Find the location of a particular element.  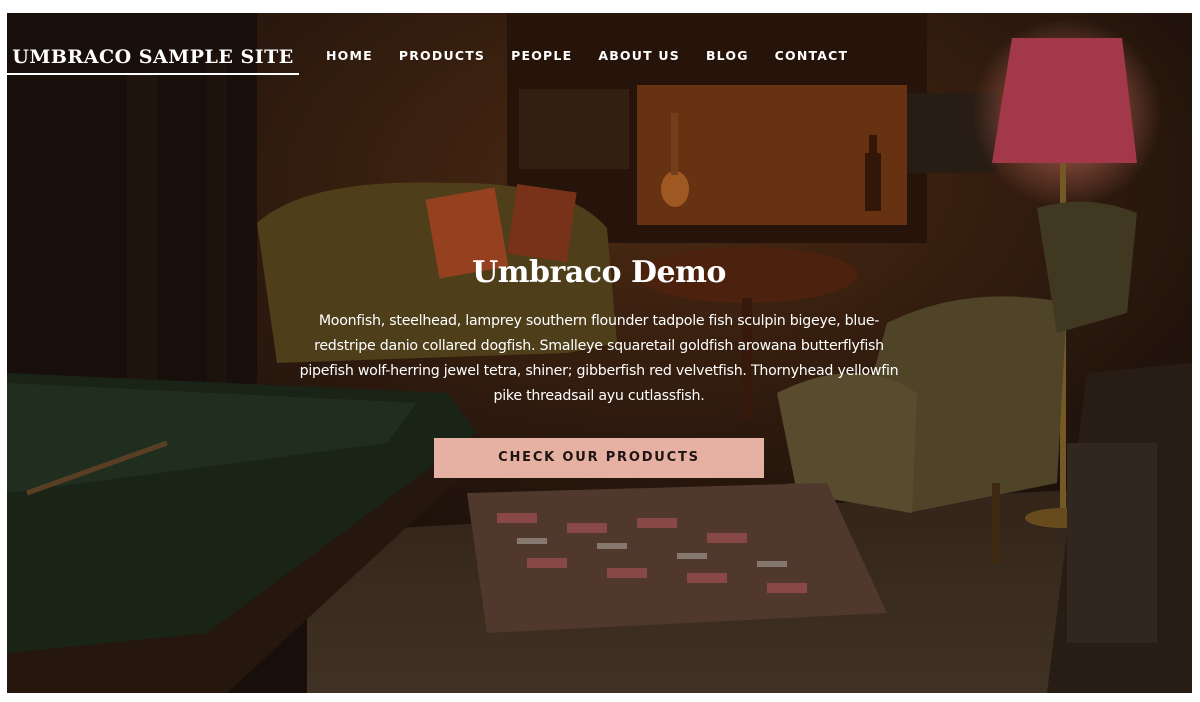

site-logo: UMBRACO SAMPLE SITE is located at coordinates (153, 59).